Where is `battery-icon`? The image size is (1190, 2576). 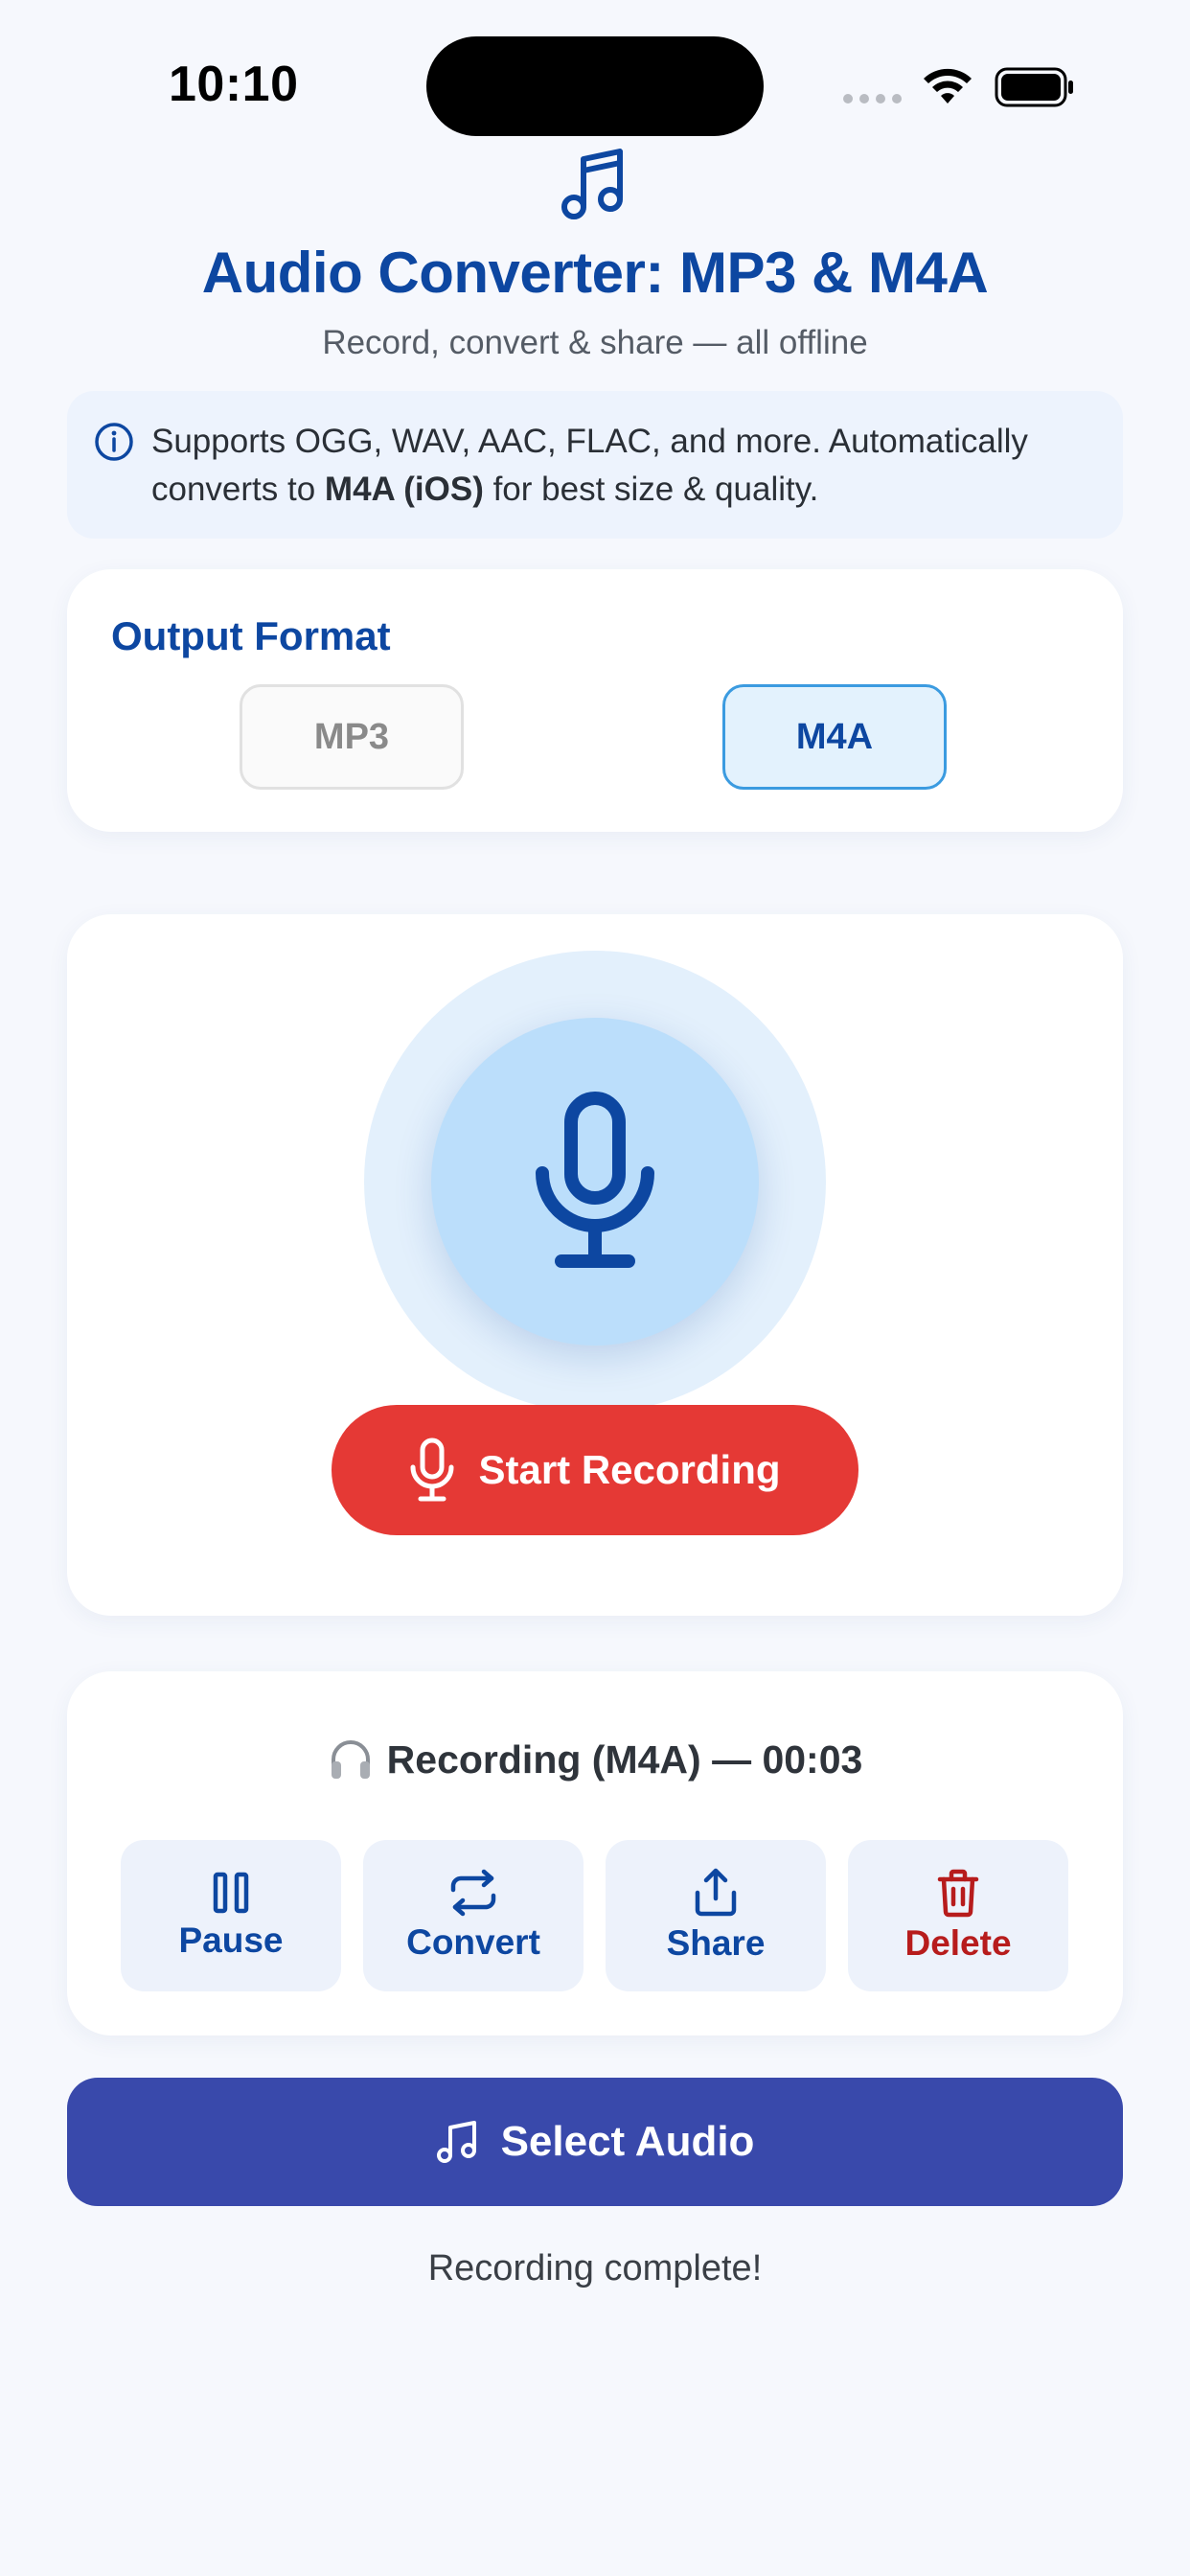 battery-icon is located at coordinates (1034, 87).